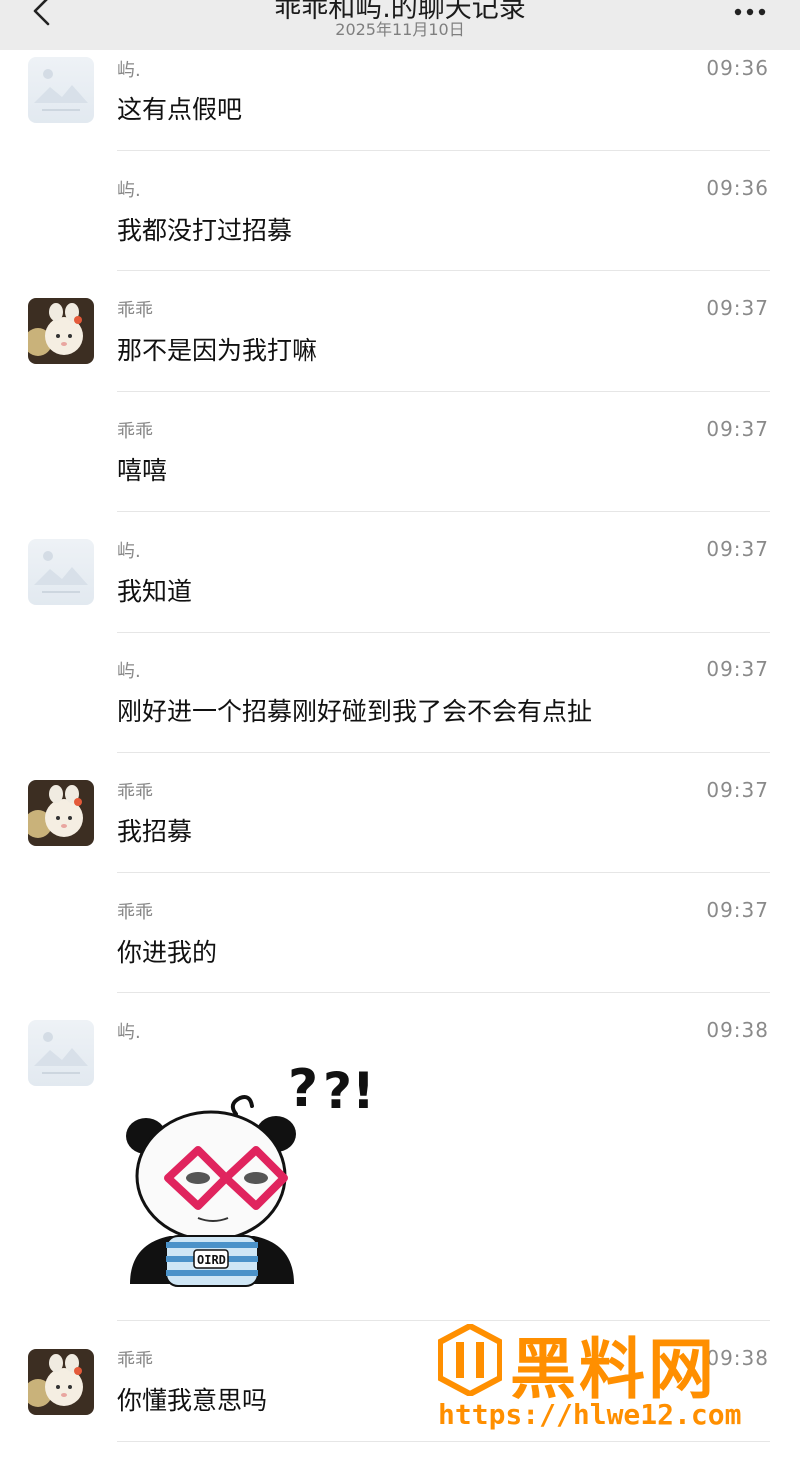 Image resolution: width=800 pixels, height=1464 pixels. Describe the element at coordinates (217, 350) in the screenshot. I see `message-text: 那不是因为我打嘛` at that location.